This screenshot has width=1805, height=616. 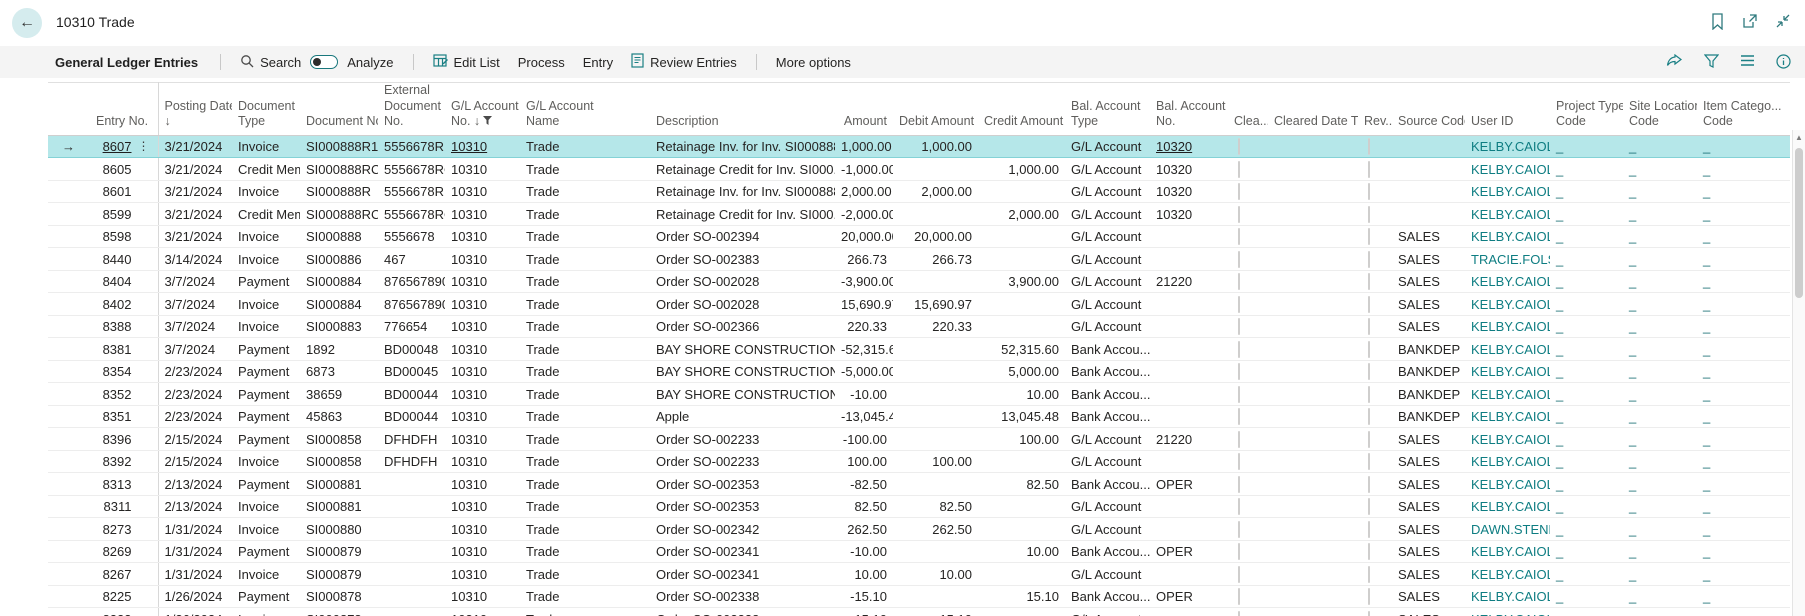 What do you see at coordinates (1660, 109) in the screenshot?
I see `column-header-site-location-code: Site Location Code` at bounding box center [1660, 109].